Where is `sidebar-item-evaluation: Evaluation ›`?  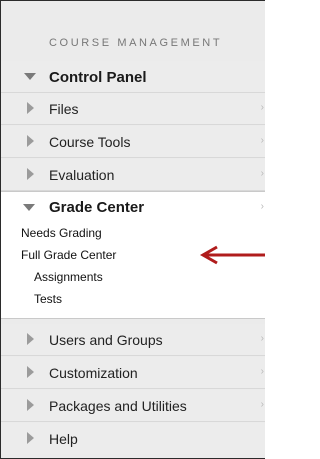 sidebar-item-evaluation: Evaluation › is located at coordinates (133, 175).